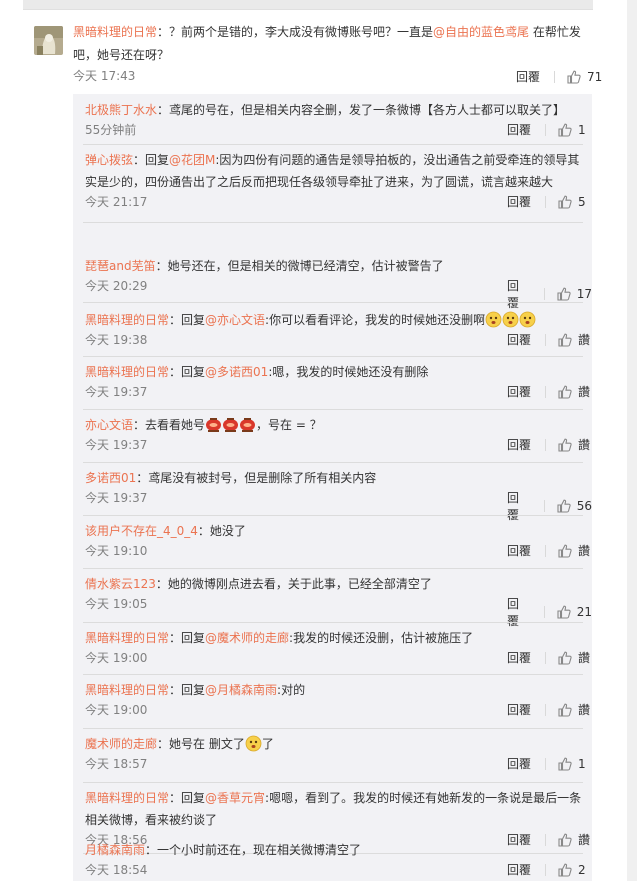 Image resolution: width=637 pixels, height=881 pixels. What do you see at coordinates (241, 690) in the screenshot?
I see `reply-mention: @月橘森南雨` at bounding box center [241, 690].